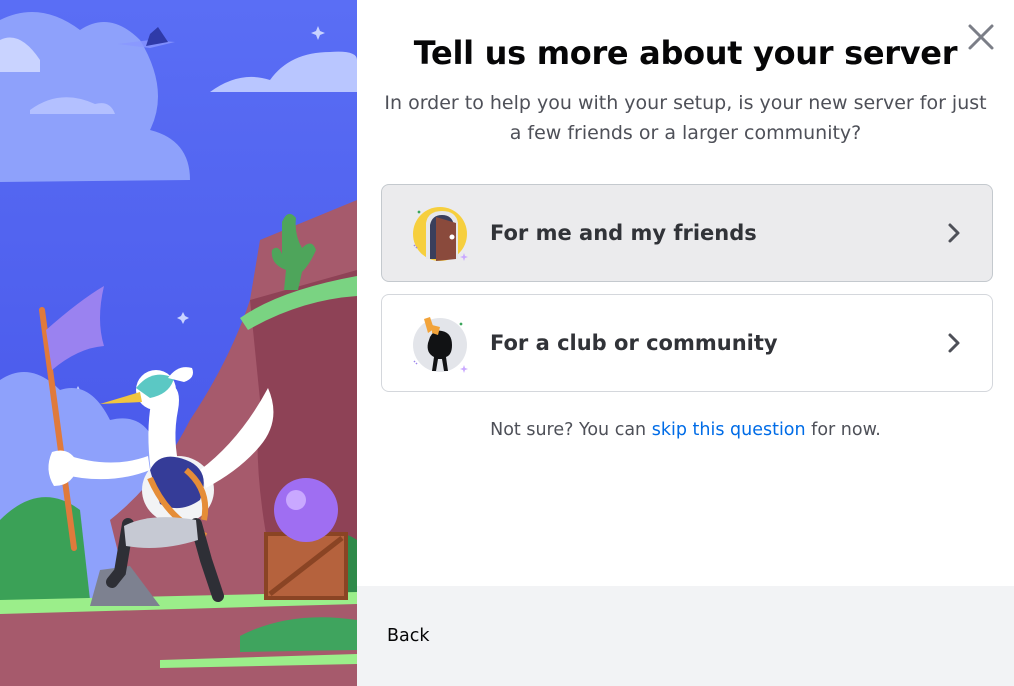 The image size is (1014, 686). I want to click on option-label: For me and my friends, so click(623, 233).